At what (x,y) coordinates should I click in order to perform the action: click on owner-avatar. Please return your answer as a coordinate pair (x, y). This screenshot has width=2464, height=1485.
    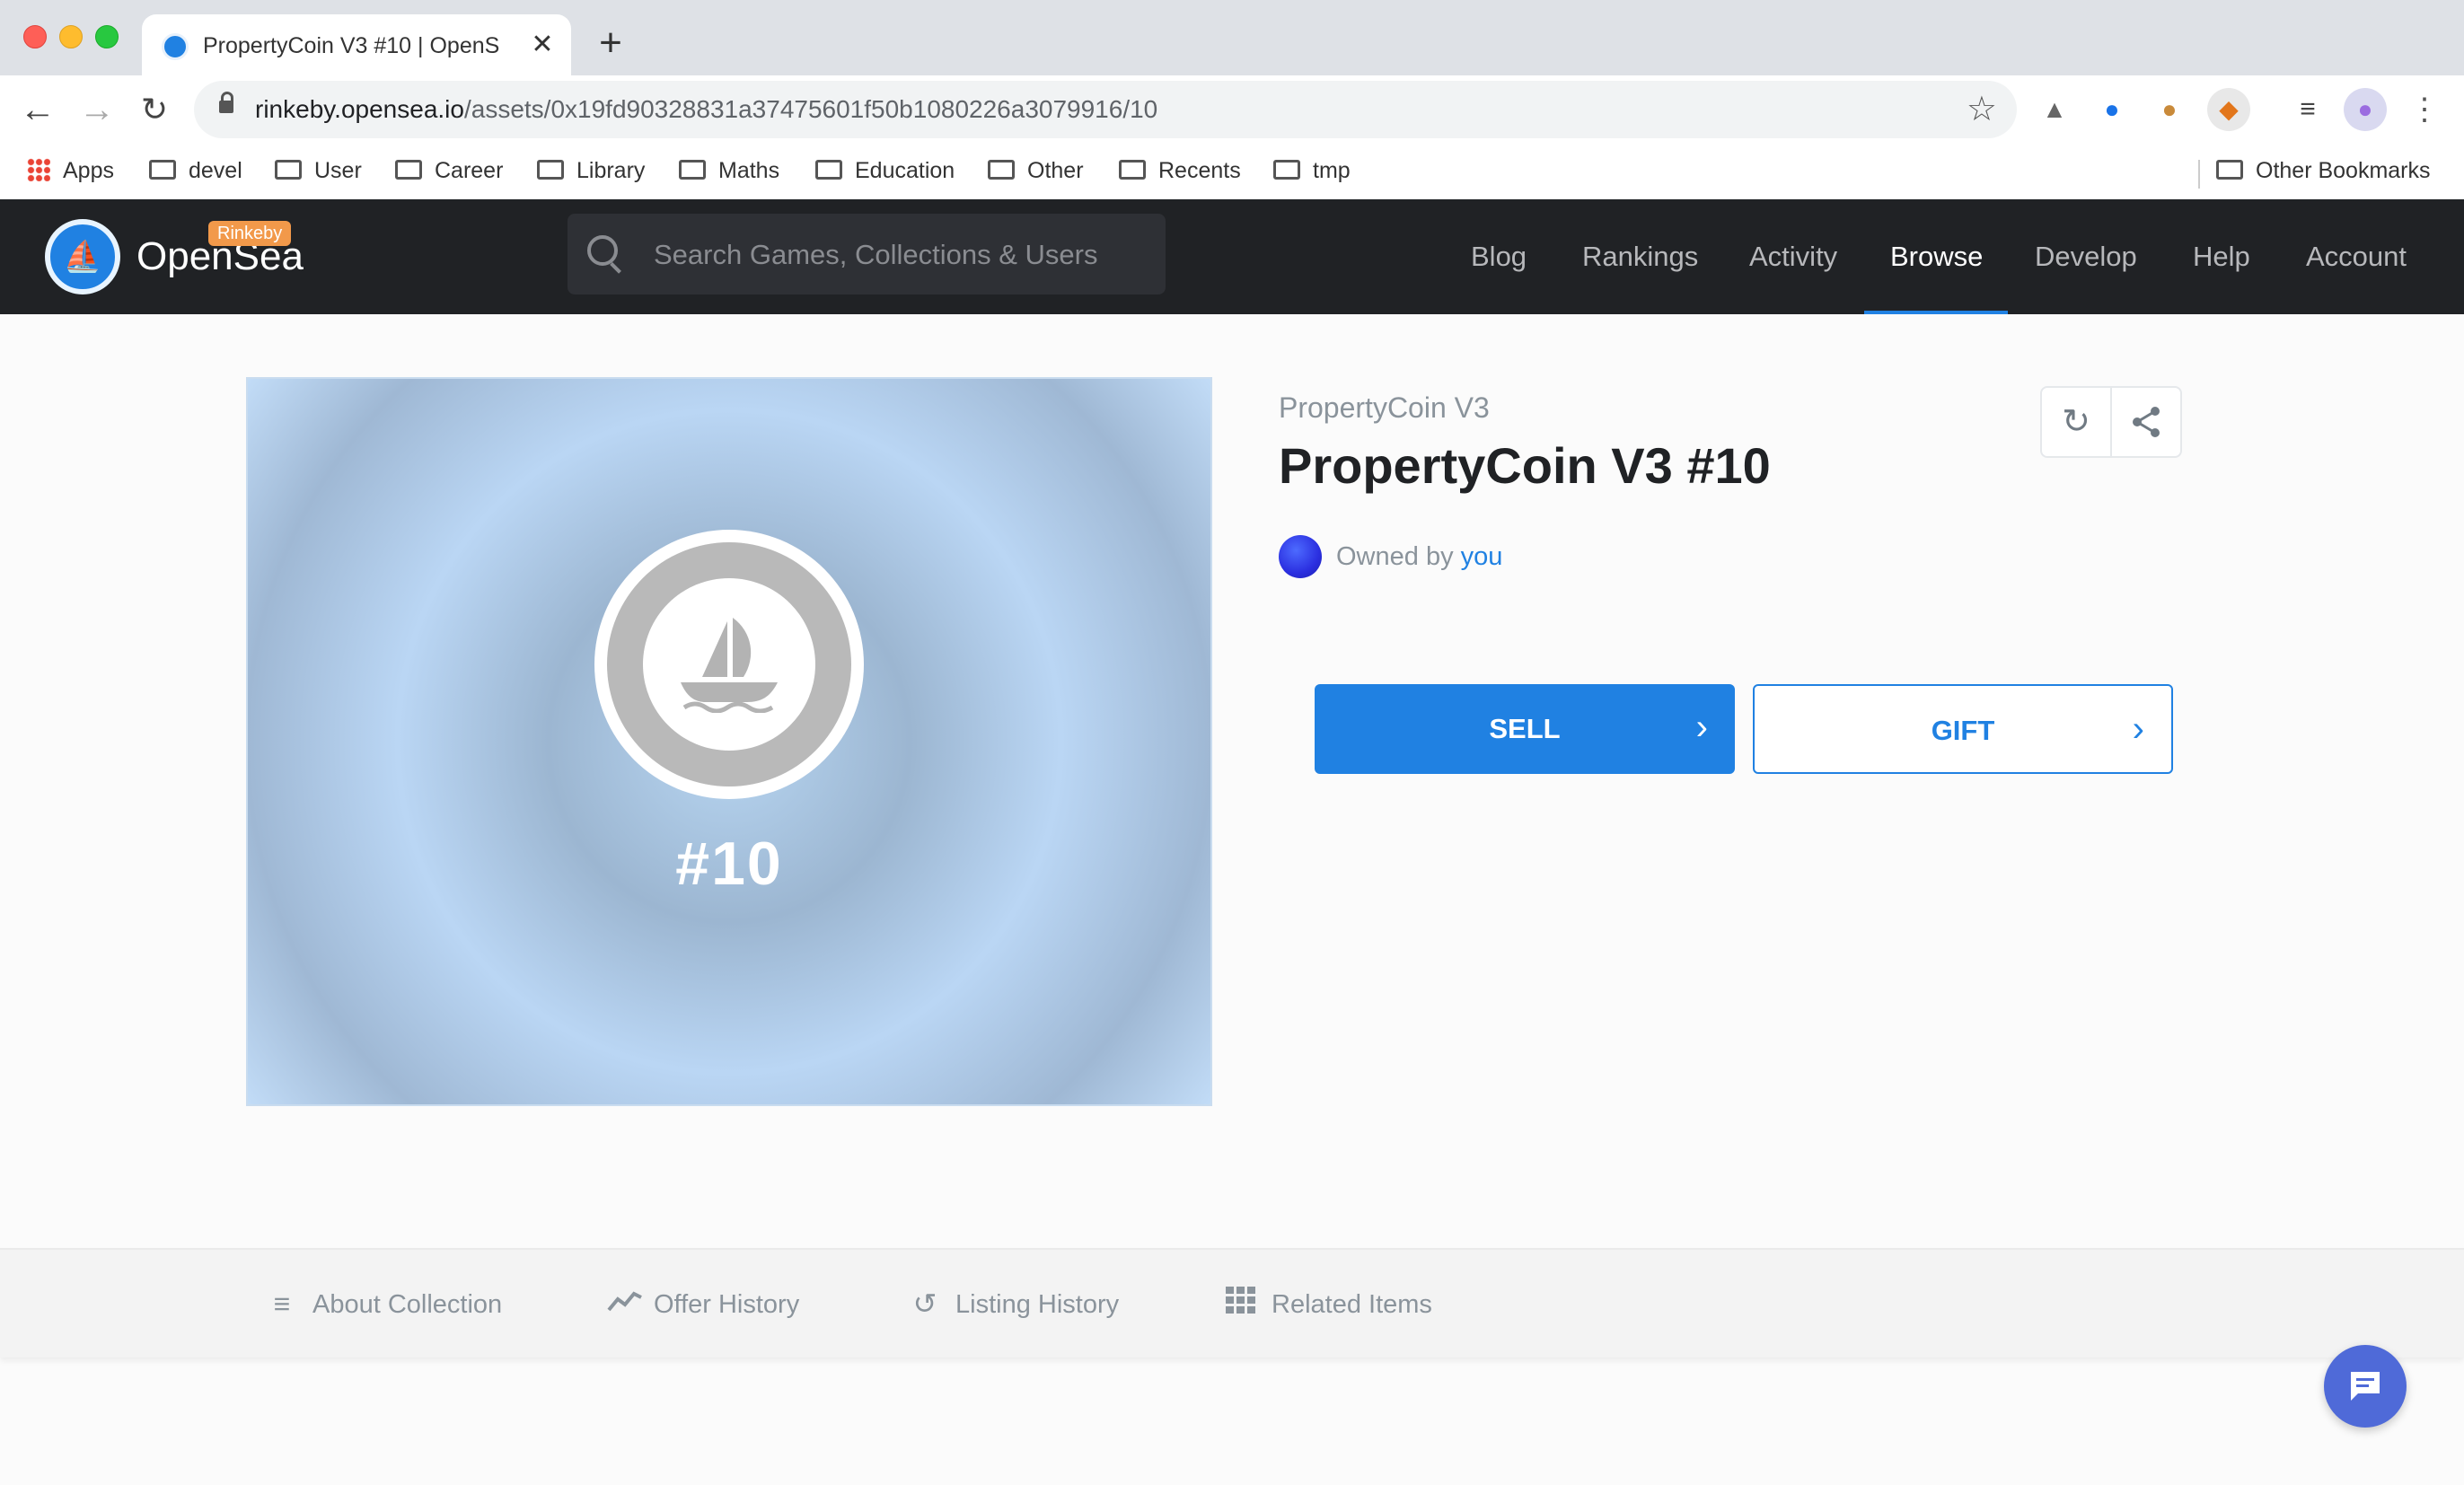
    Looking at the image, I should click on (1300, 556).